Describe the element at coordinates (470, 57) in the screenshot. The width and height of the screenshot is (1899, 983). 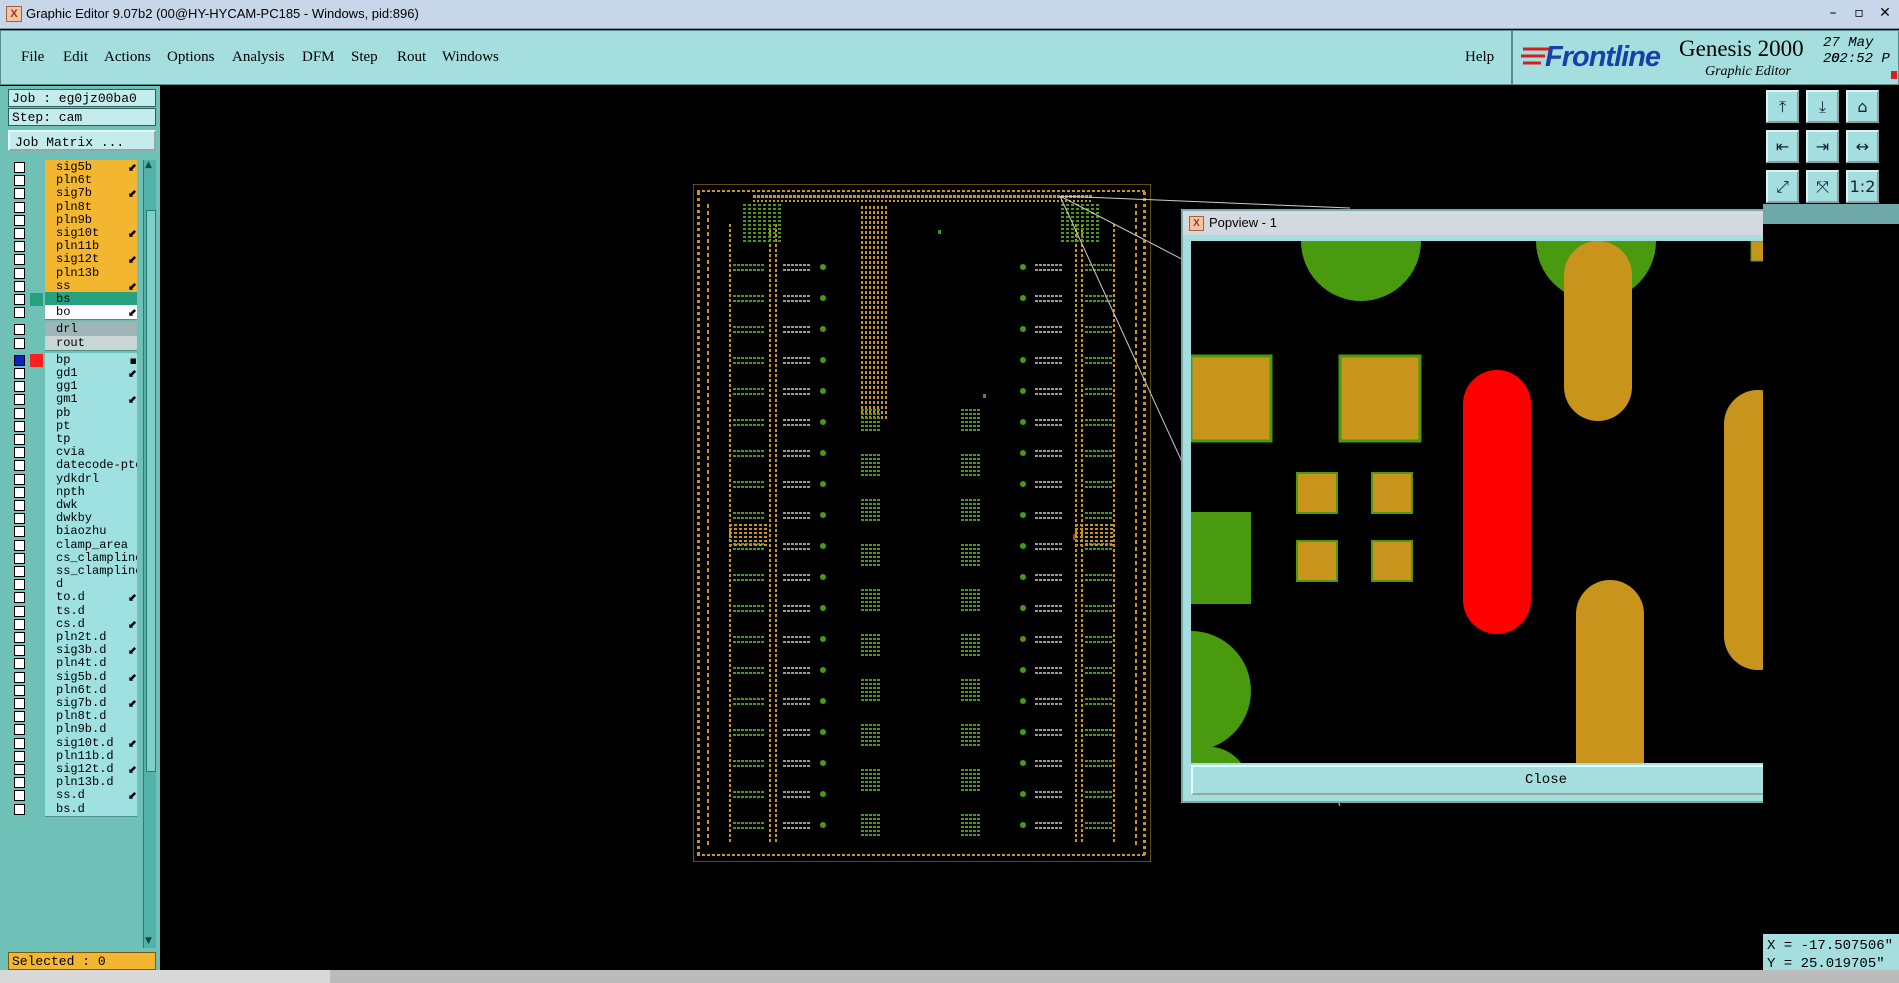
I see `menu-windows: Windows` at that location.